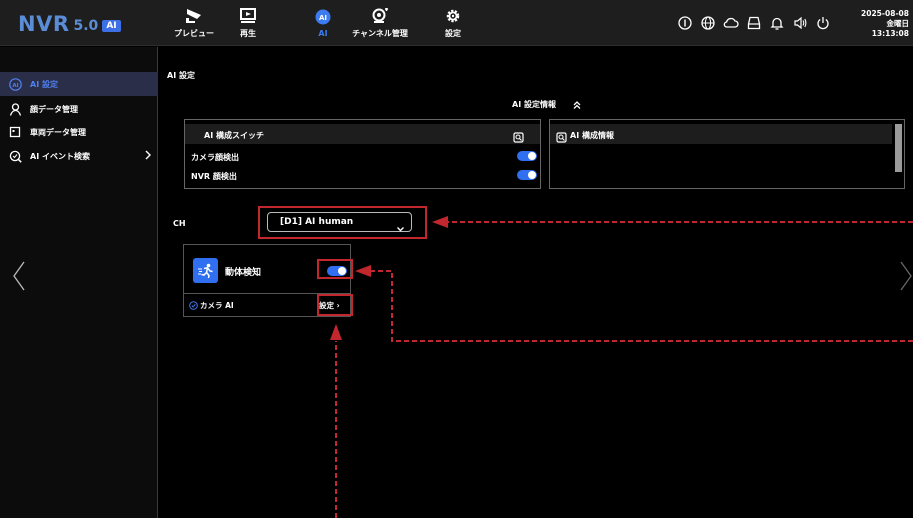 Image resolution: width=913 pixels, height=518 pixels. Describe the element at coordinates (800, 23) in the screenshot. I see `volume-icon` at that location.